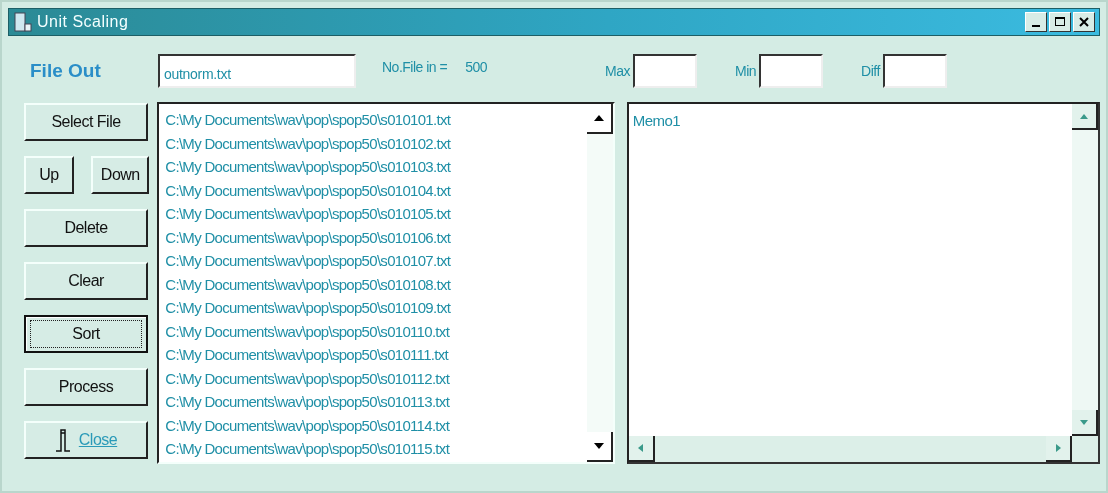 Image resolution: width=1108 pixels, height=493 pixels. I want to click on file-out-field: outnorm.txt, so click(257, 71).